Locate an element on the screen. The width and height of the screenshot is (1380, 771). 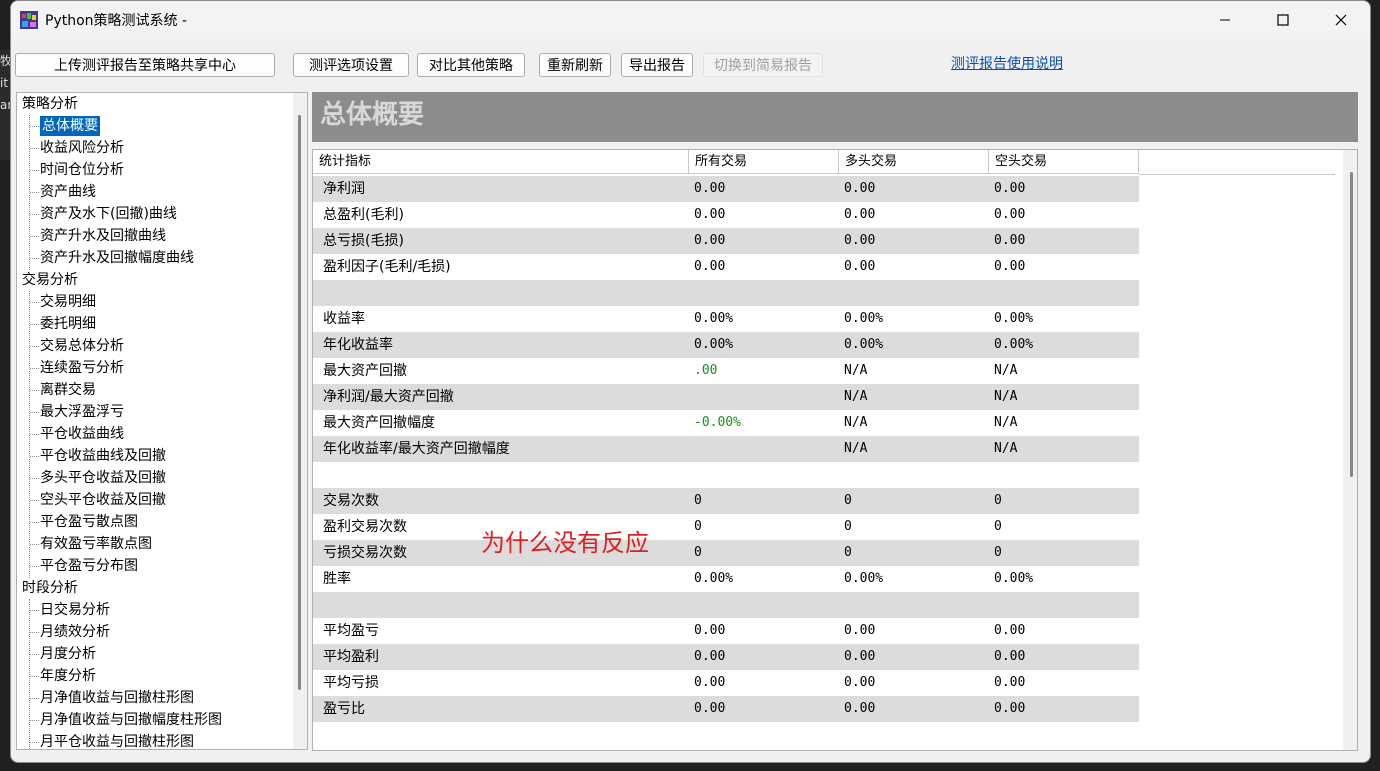
tree-item: 资产及水下(回撤)曲线 is located at coordinates (103, 214).